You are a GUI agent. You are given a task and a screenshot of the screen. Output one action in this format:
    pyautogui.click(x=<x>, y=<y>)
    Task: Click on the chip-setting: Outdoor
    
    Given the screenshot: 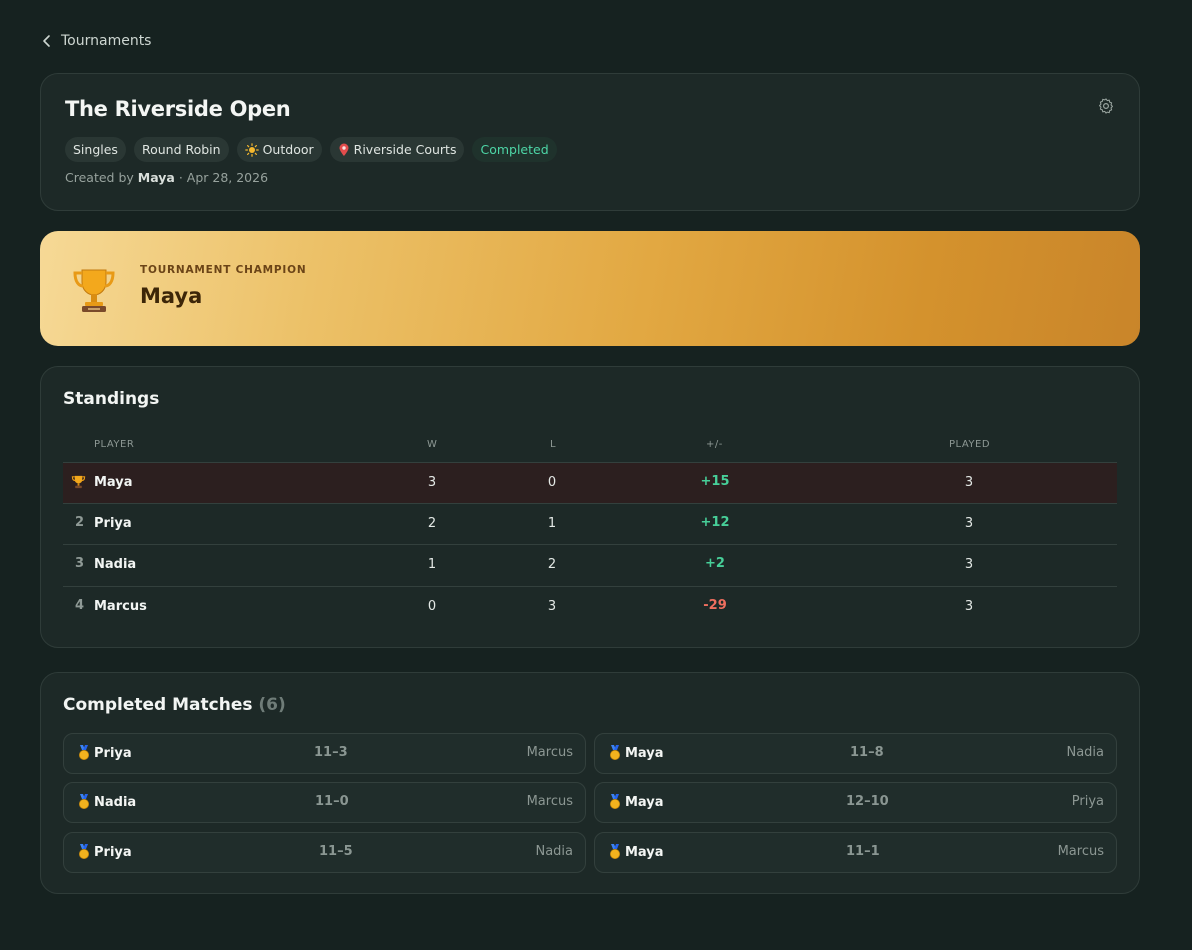 What is the action you would take?
    pyautogui.click(x=279, y=149)
    